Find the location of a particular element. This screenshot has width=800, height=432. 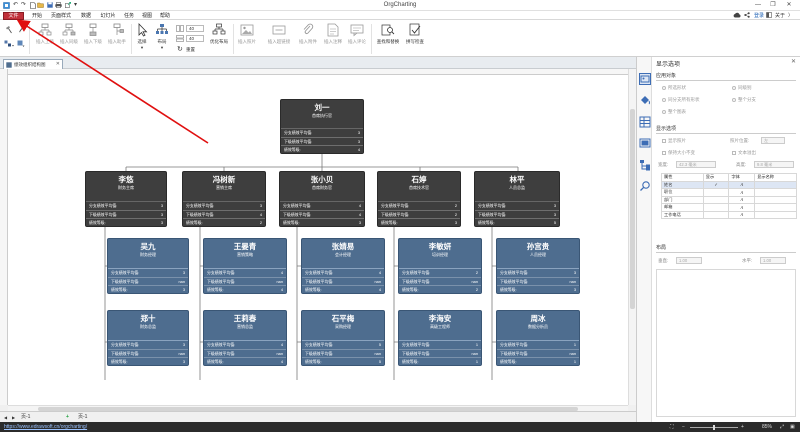

fill-bucket-icon is located at coordinates (645, 100).